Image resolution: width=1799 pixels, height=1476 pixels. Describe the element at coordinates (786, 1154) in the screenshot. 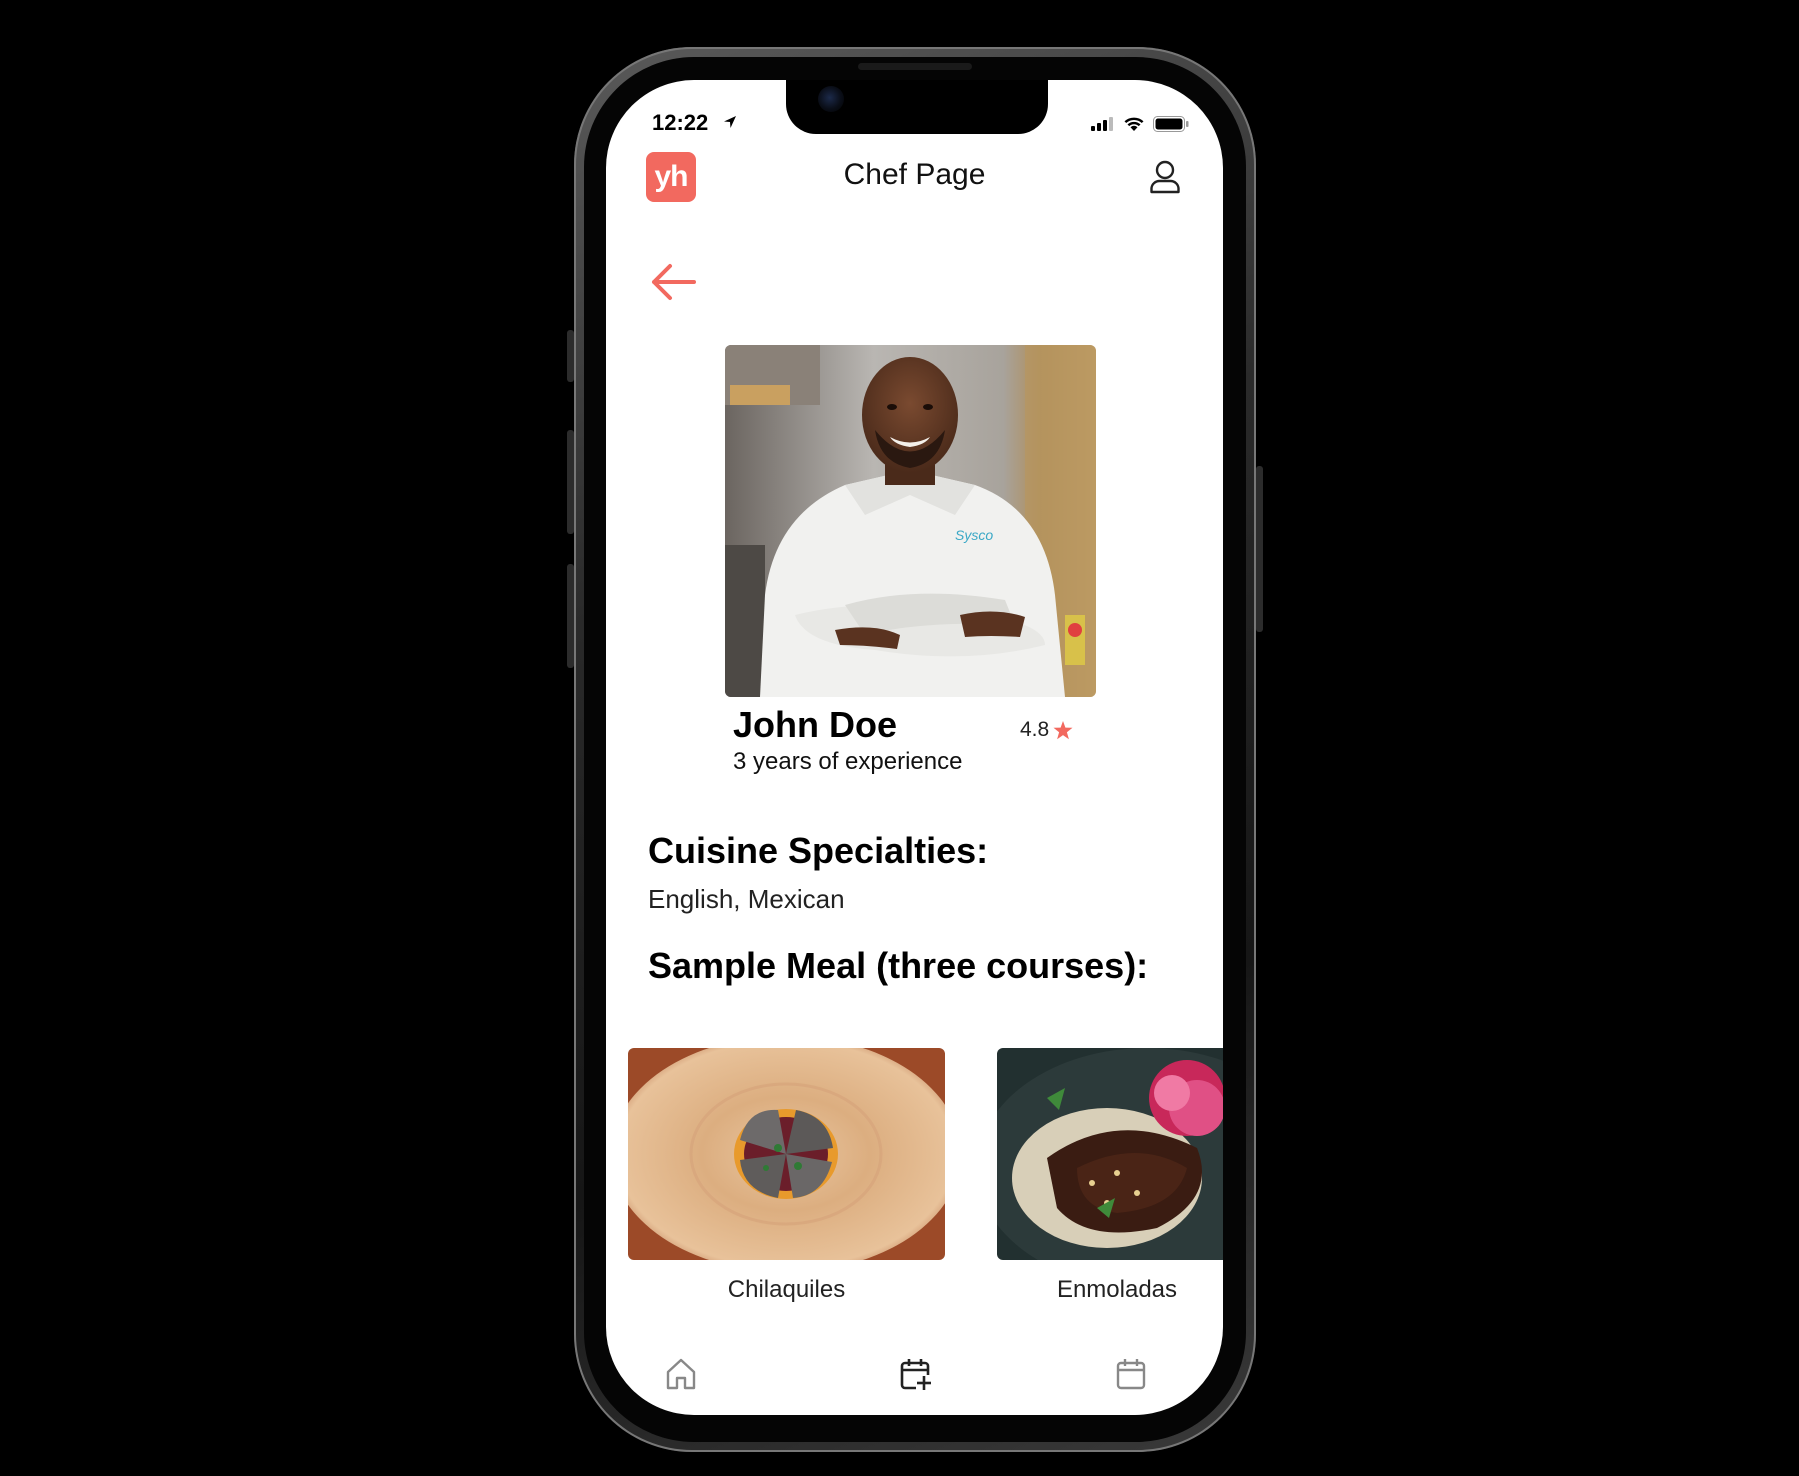

I see `meal-card-chilaquiles` at that location.